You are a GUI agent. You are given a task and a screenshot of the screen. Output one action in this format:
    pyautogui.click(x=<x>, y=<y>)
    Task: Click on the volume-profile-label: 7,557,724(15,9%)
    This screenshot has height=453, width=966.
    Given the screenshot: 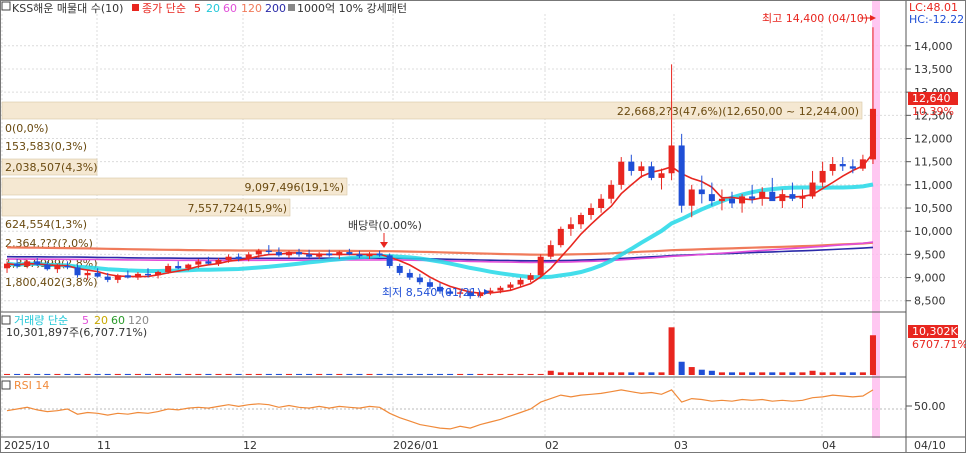 What is the action you would take?
    pyautogui.click(x=237, y=208)
    